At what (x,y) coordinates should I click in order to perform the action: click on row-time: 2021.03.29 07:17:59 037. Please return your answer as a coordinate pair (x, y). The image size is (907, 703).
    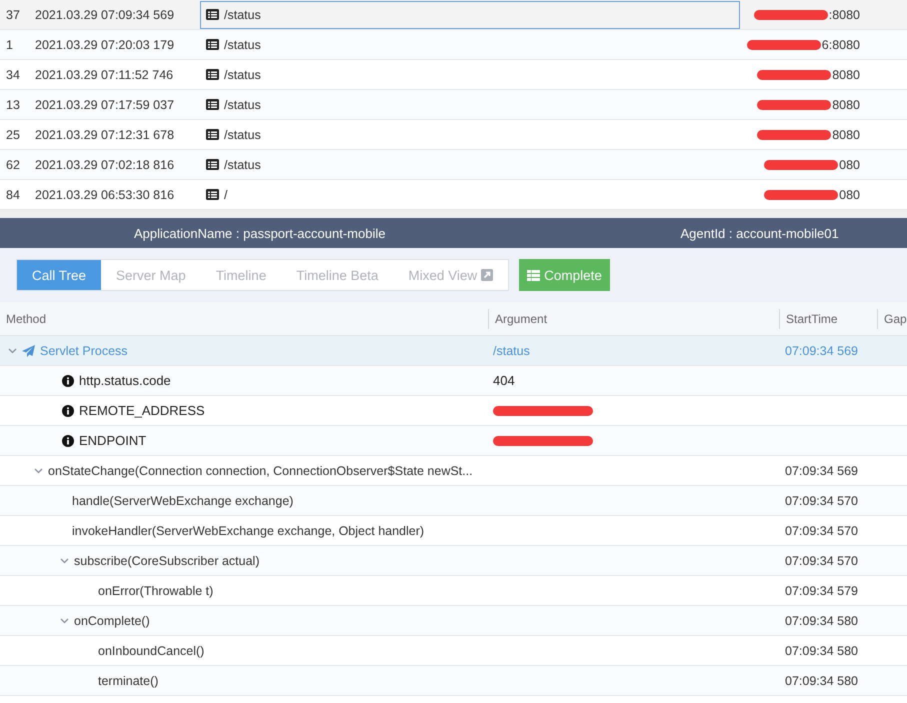
    Looking at the image, I should click on (105, 105).